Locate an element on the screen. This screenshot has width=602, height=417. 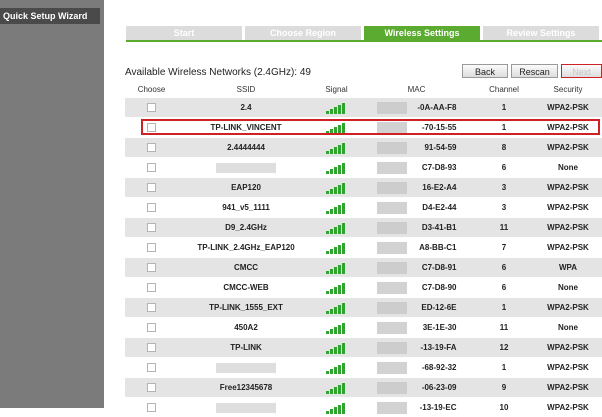
steps-divider is located at coordinates (364, 41).